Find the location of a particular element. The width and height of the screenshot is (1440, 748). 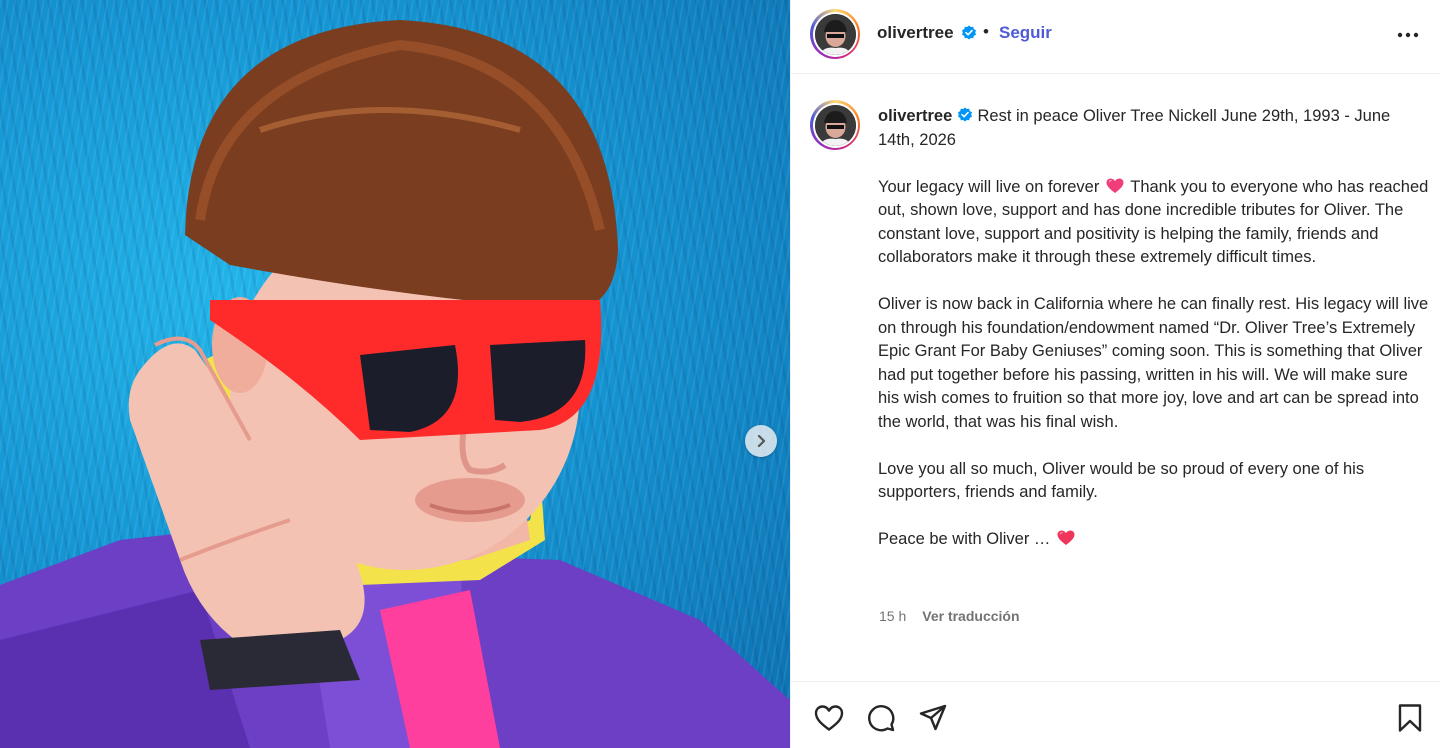

like-button is located at coordinates (829, 718).